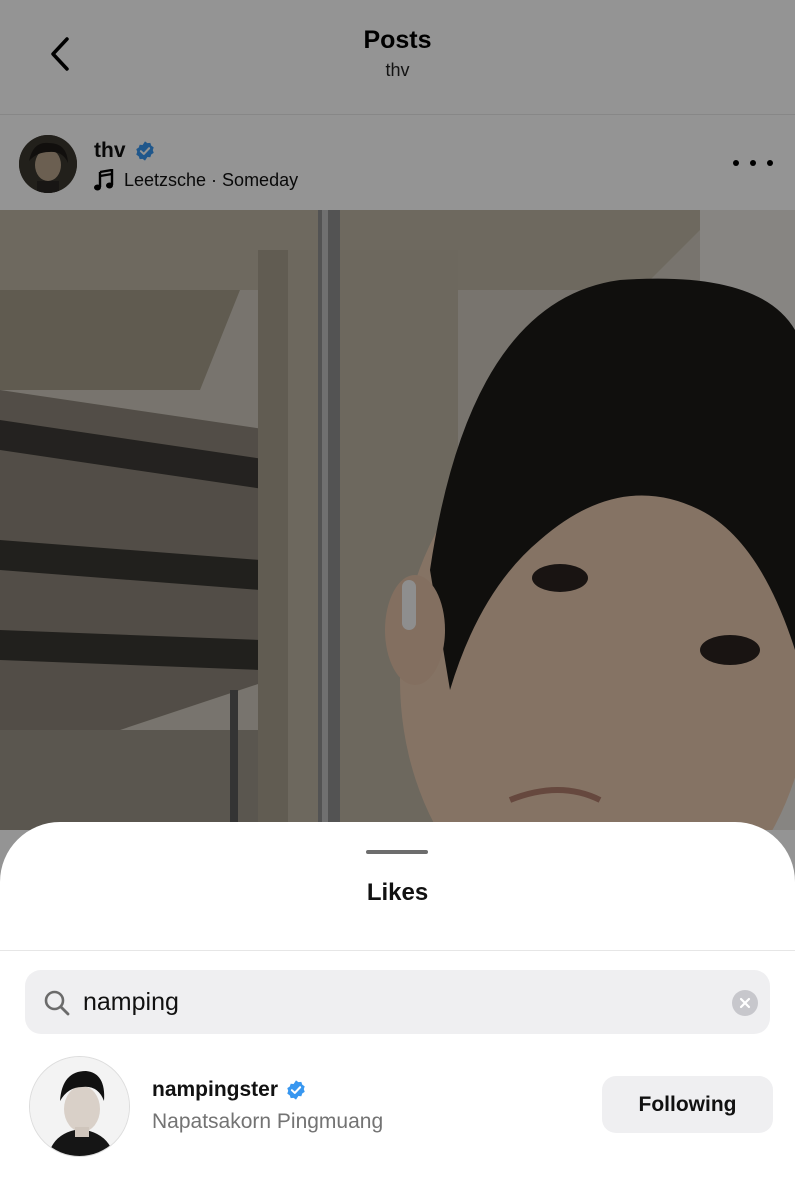 Image resolution: width=795 pixels, height=1200 pixels. What do you see at coordinates (687, 1104) in the screenshot?
I see `following-button: Following` at bounding box center [687, 1104].